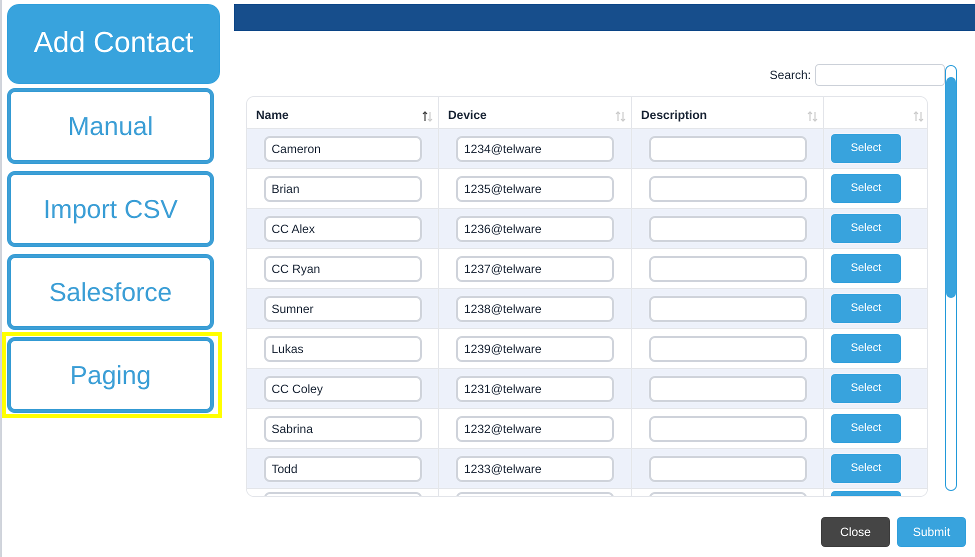  I want to click on device-field: 1234@telware, so click(535, 149).